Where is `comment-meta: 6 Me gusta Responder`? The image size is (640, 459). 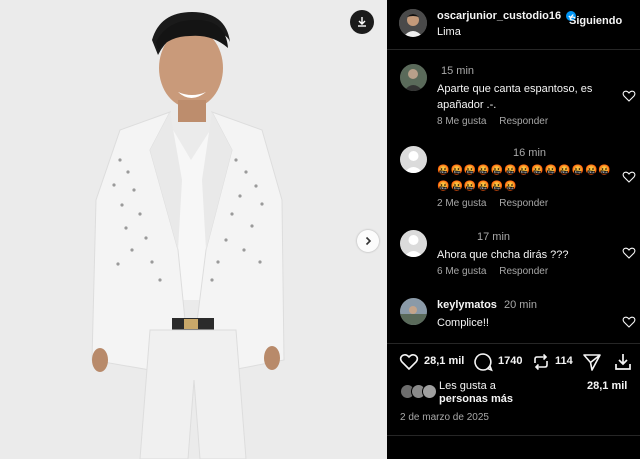 comment-meta: 6 Me gusta Responder is located at coordinates (492, 271).